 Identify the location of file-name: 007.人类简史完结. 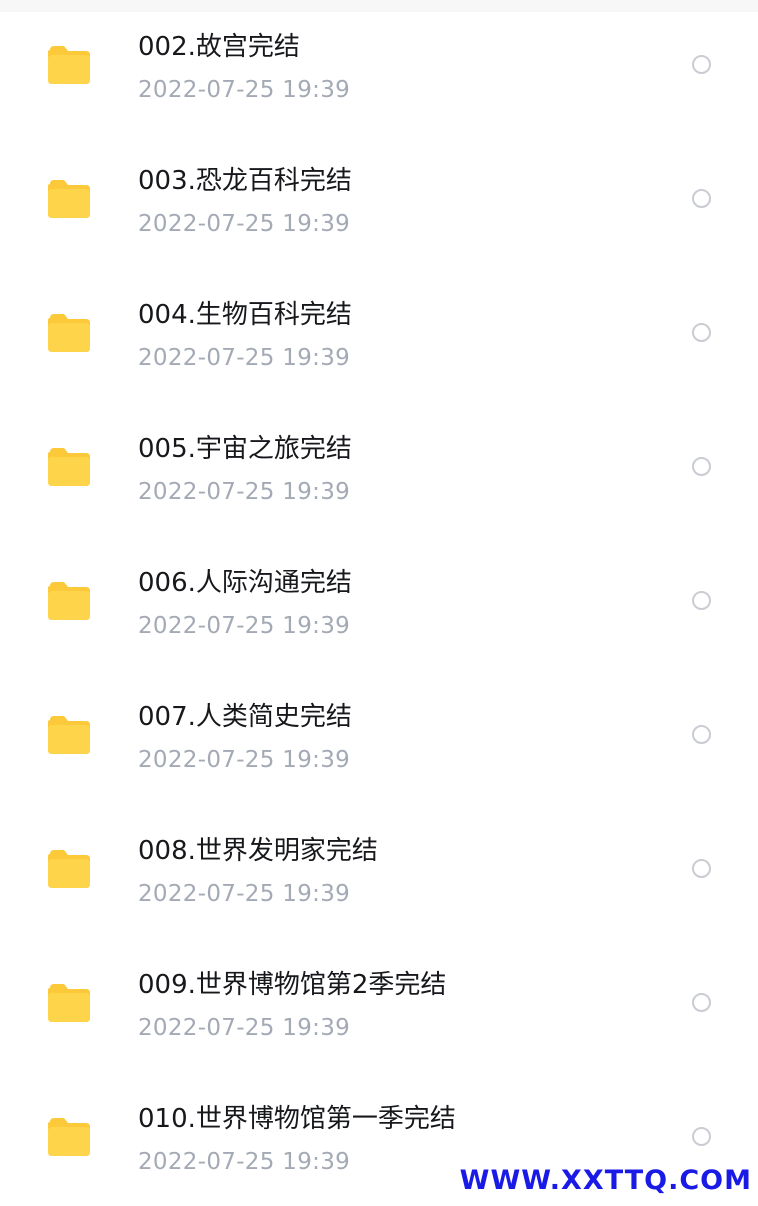
(245, 717).